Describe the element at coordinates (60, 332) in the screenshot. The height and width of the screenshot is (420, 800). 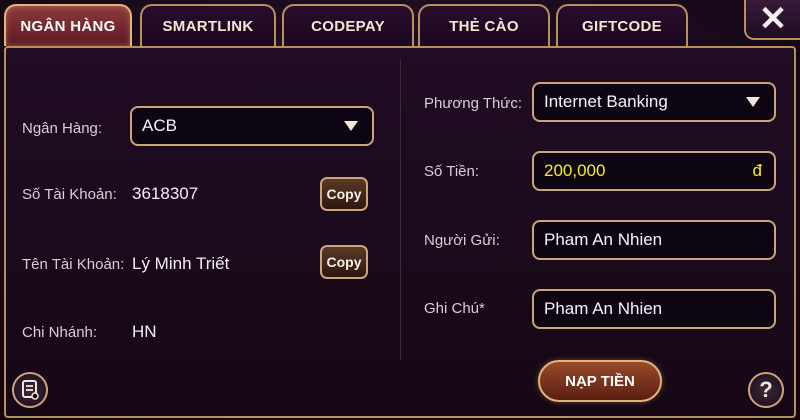
I see `branch-label: Chi Nhánh:` at that location.